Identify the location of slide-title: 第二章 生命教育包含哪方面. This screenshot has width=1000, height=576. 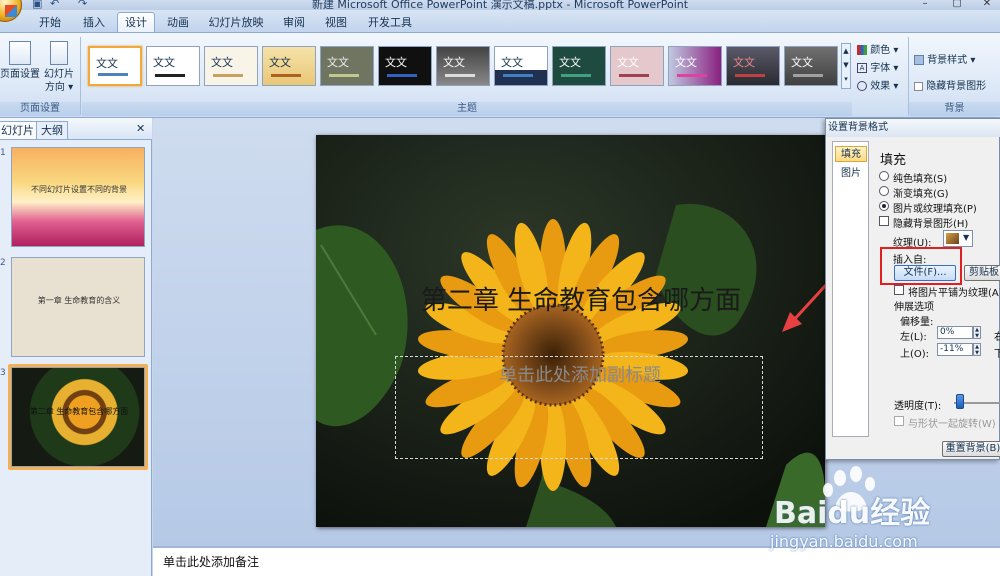
(581, 298).